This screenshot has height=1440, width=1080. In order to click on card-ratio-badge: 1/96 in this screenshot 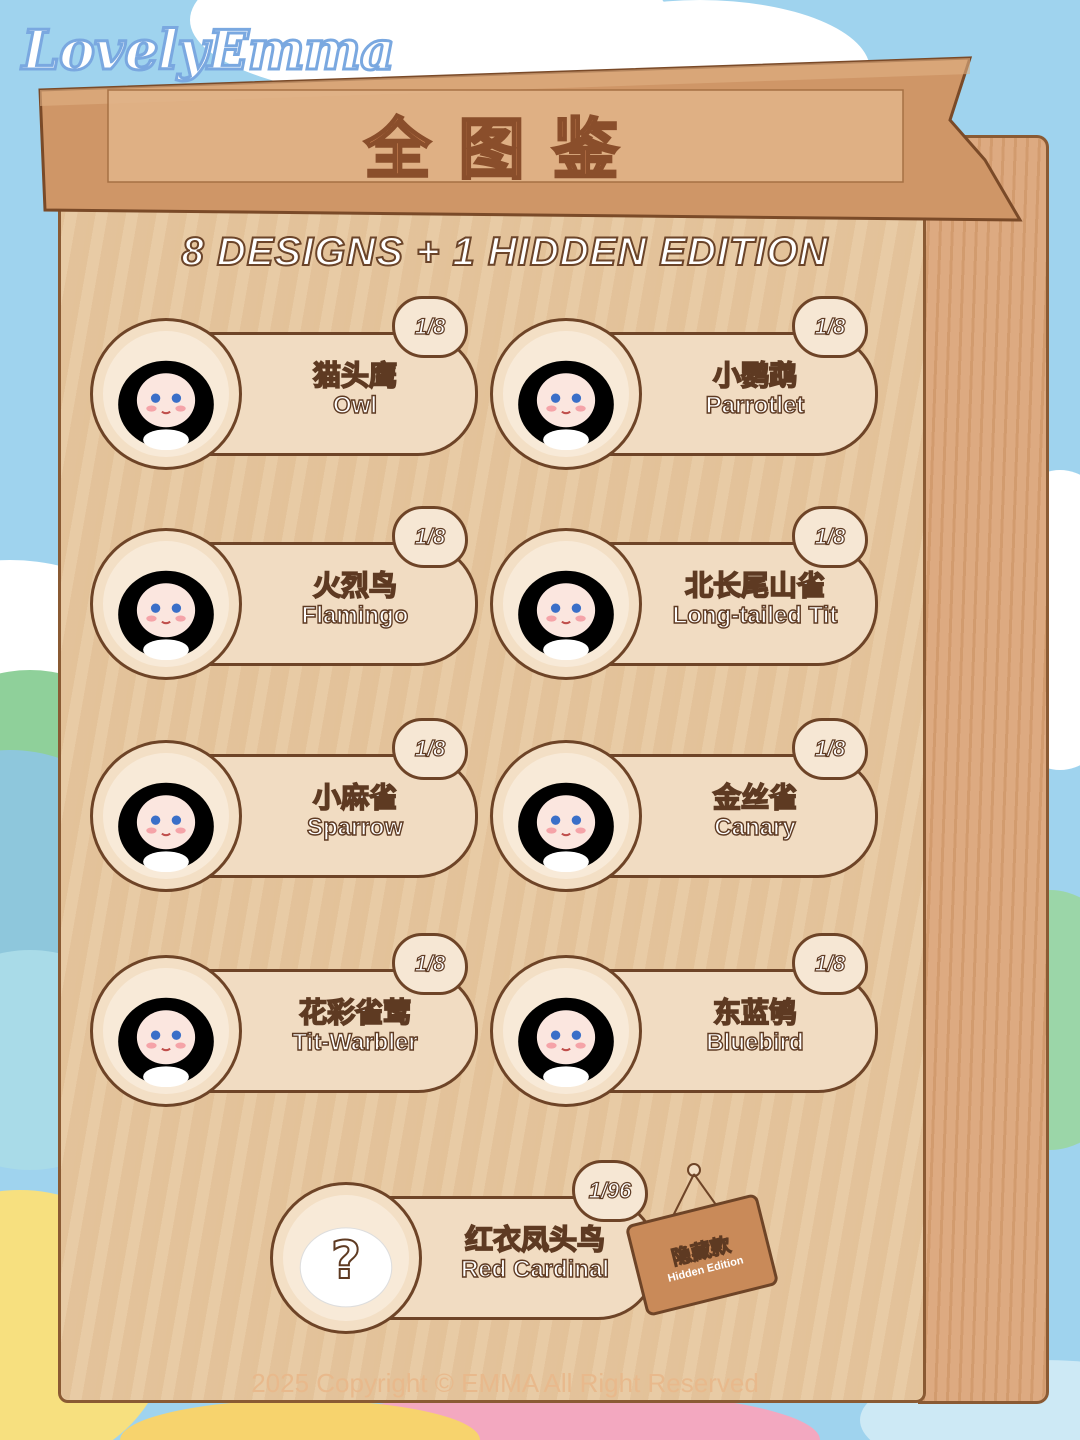, I will do `click(610, 1191)`.